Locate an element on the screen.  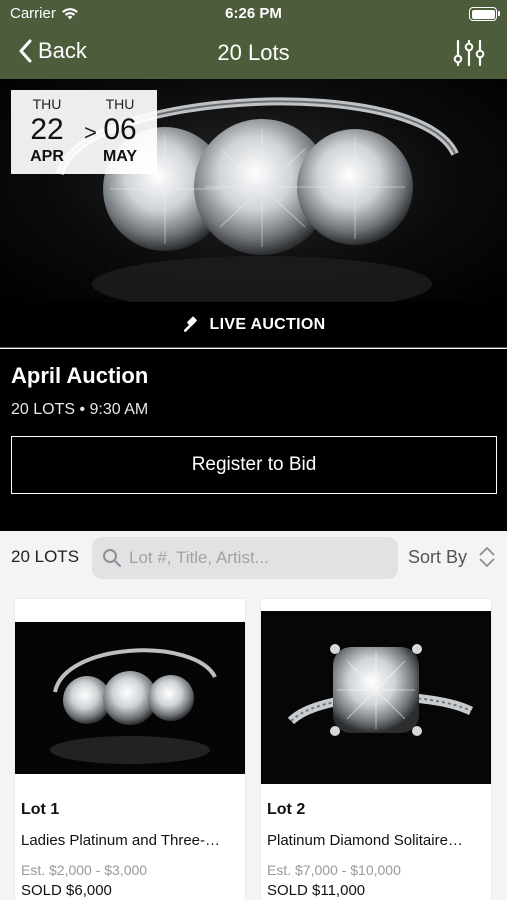
nav-bar: Back 20 Lots is located at coordinates (253, 53).